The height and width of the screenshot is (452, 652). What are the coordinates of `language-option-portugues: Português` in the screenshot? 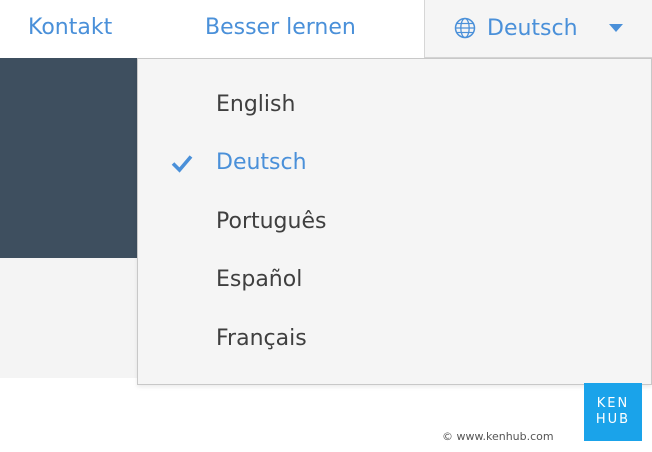 It's located at (394, 222).